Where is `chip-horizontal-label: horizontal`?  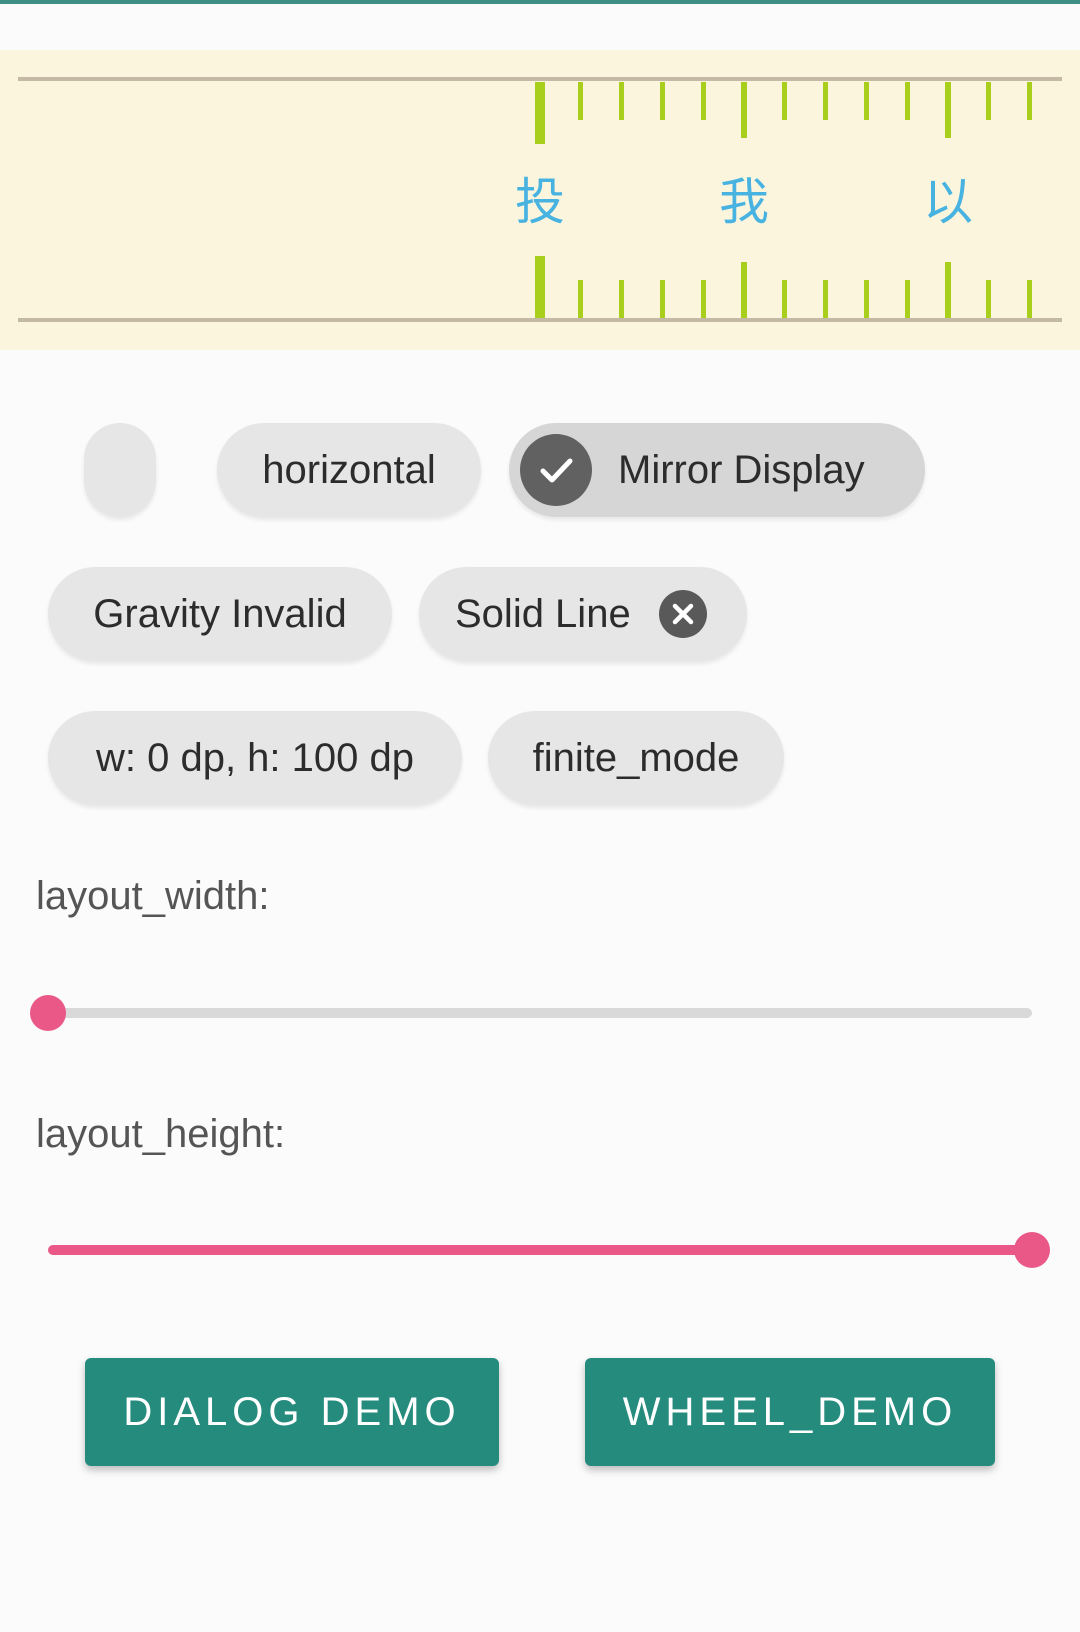
chip-horizontal-label: horizontal is located at coordinates (349, 469).